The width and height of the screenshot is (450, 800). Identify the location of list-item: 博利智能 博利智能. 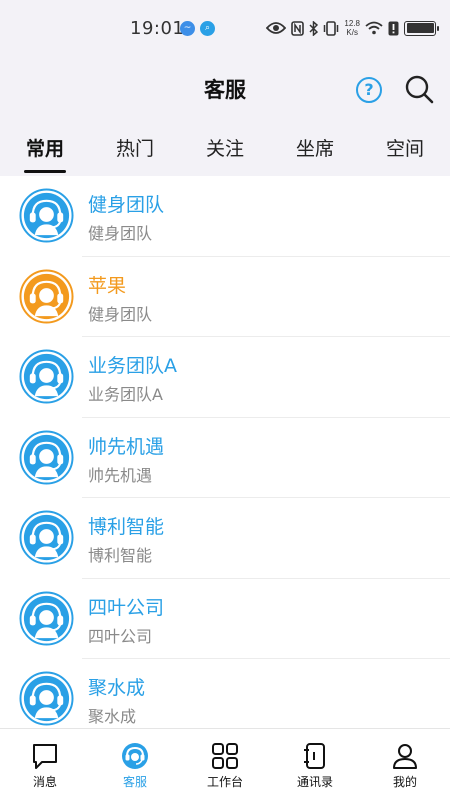
(225, 538).